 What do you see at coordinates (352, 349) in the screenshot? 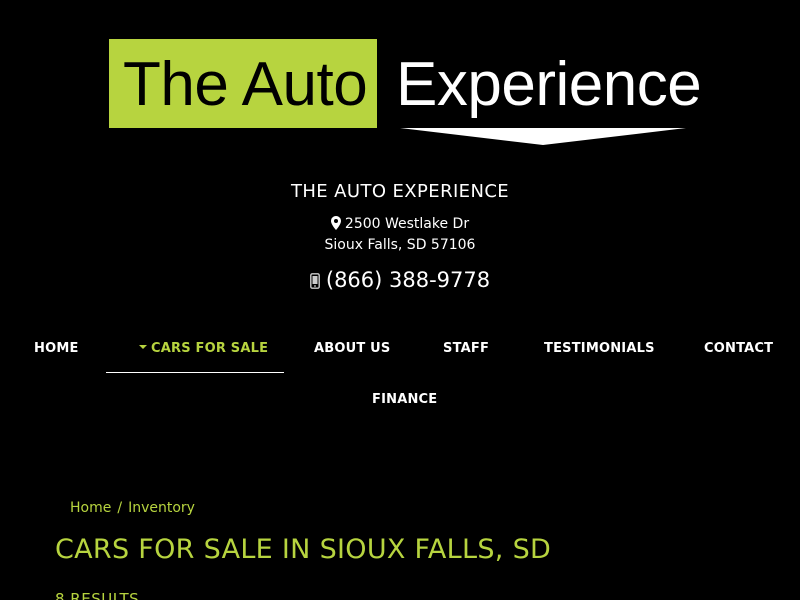
I see `nav-about-us: ABOUT US` at bounding box center [352, 349].